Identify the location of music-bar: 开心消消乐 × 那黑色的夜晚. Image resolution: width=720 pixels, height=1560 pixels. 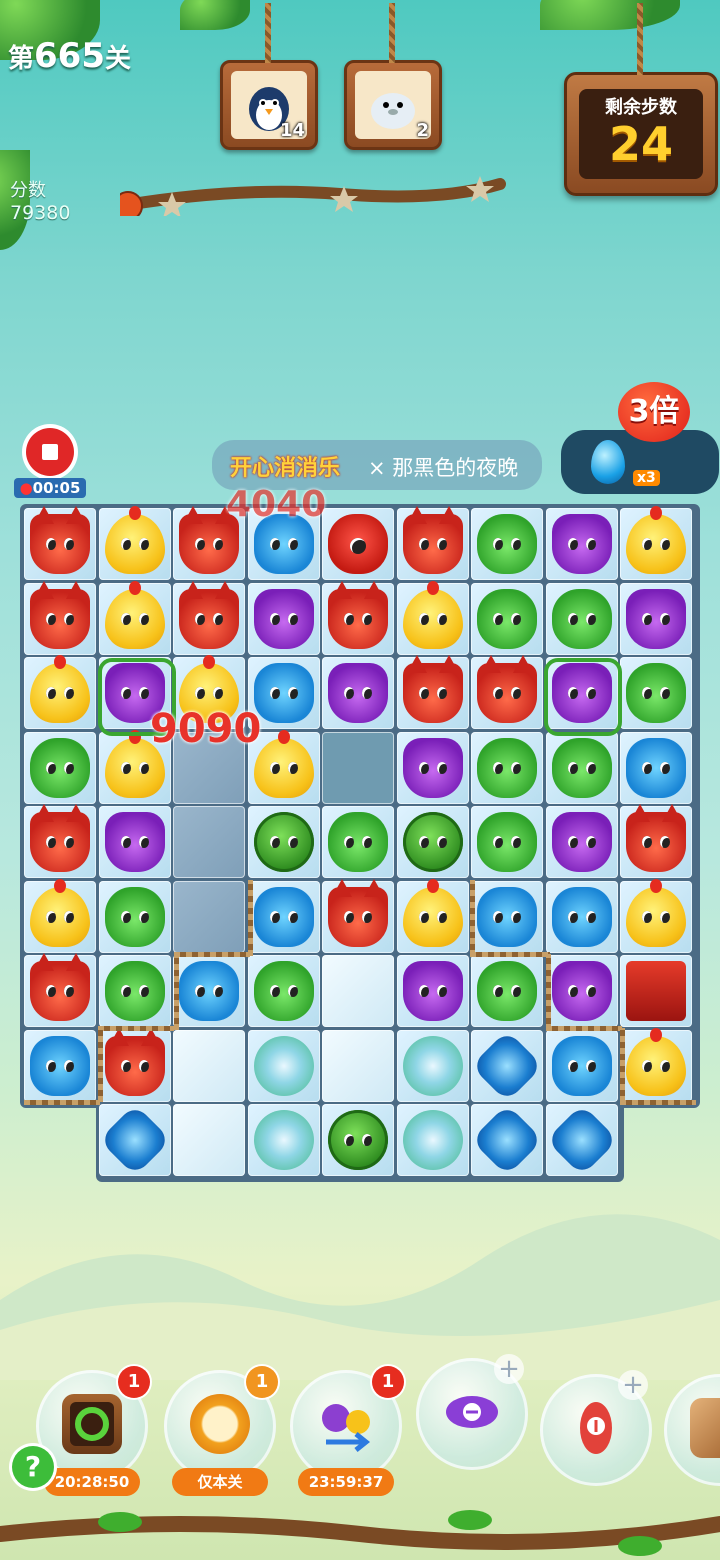
(377, 465).